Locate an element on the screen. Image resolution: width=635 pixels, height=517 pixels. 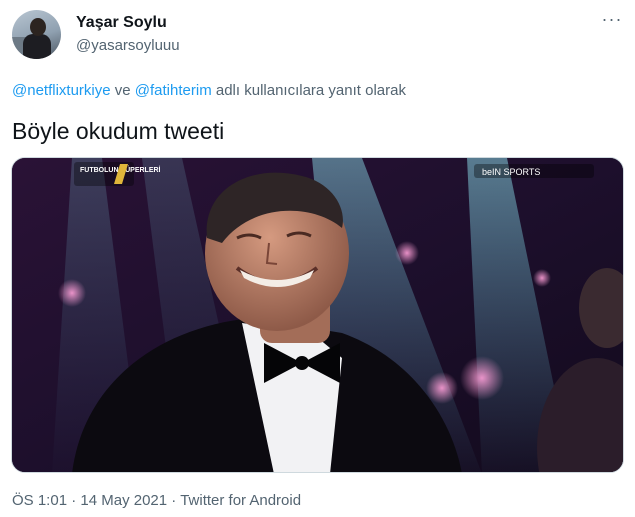
channel-bug-text: beIN SPORTS is located at coordinates (511, 172).